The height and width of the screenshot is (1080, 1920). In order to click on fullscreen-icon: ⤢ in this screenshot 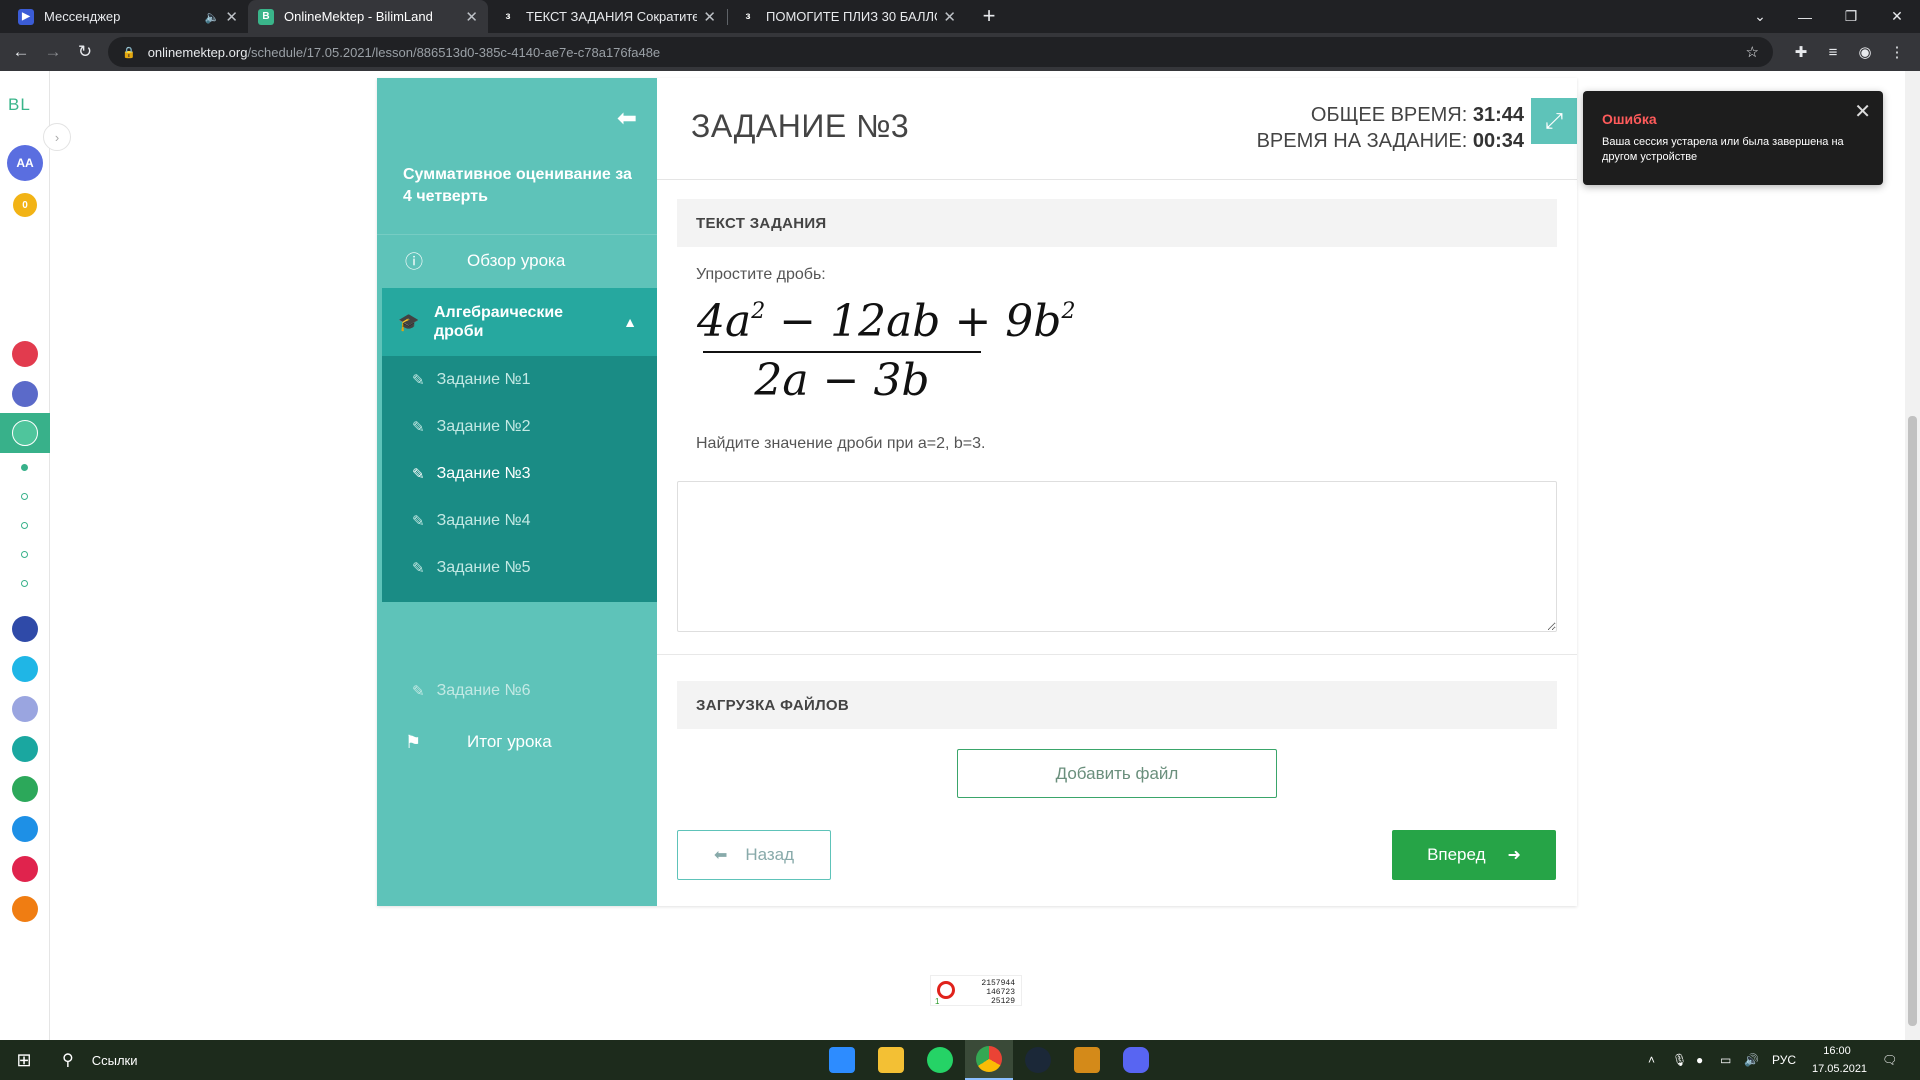, I will do `click(1554, 121)`.